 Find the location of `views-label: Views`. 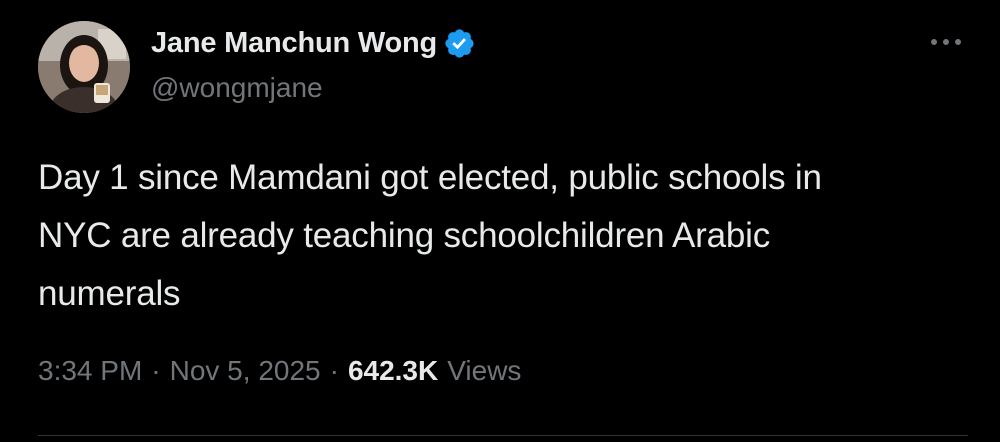

views-label: Views is located at coordinates (484, 371).